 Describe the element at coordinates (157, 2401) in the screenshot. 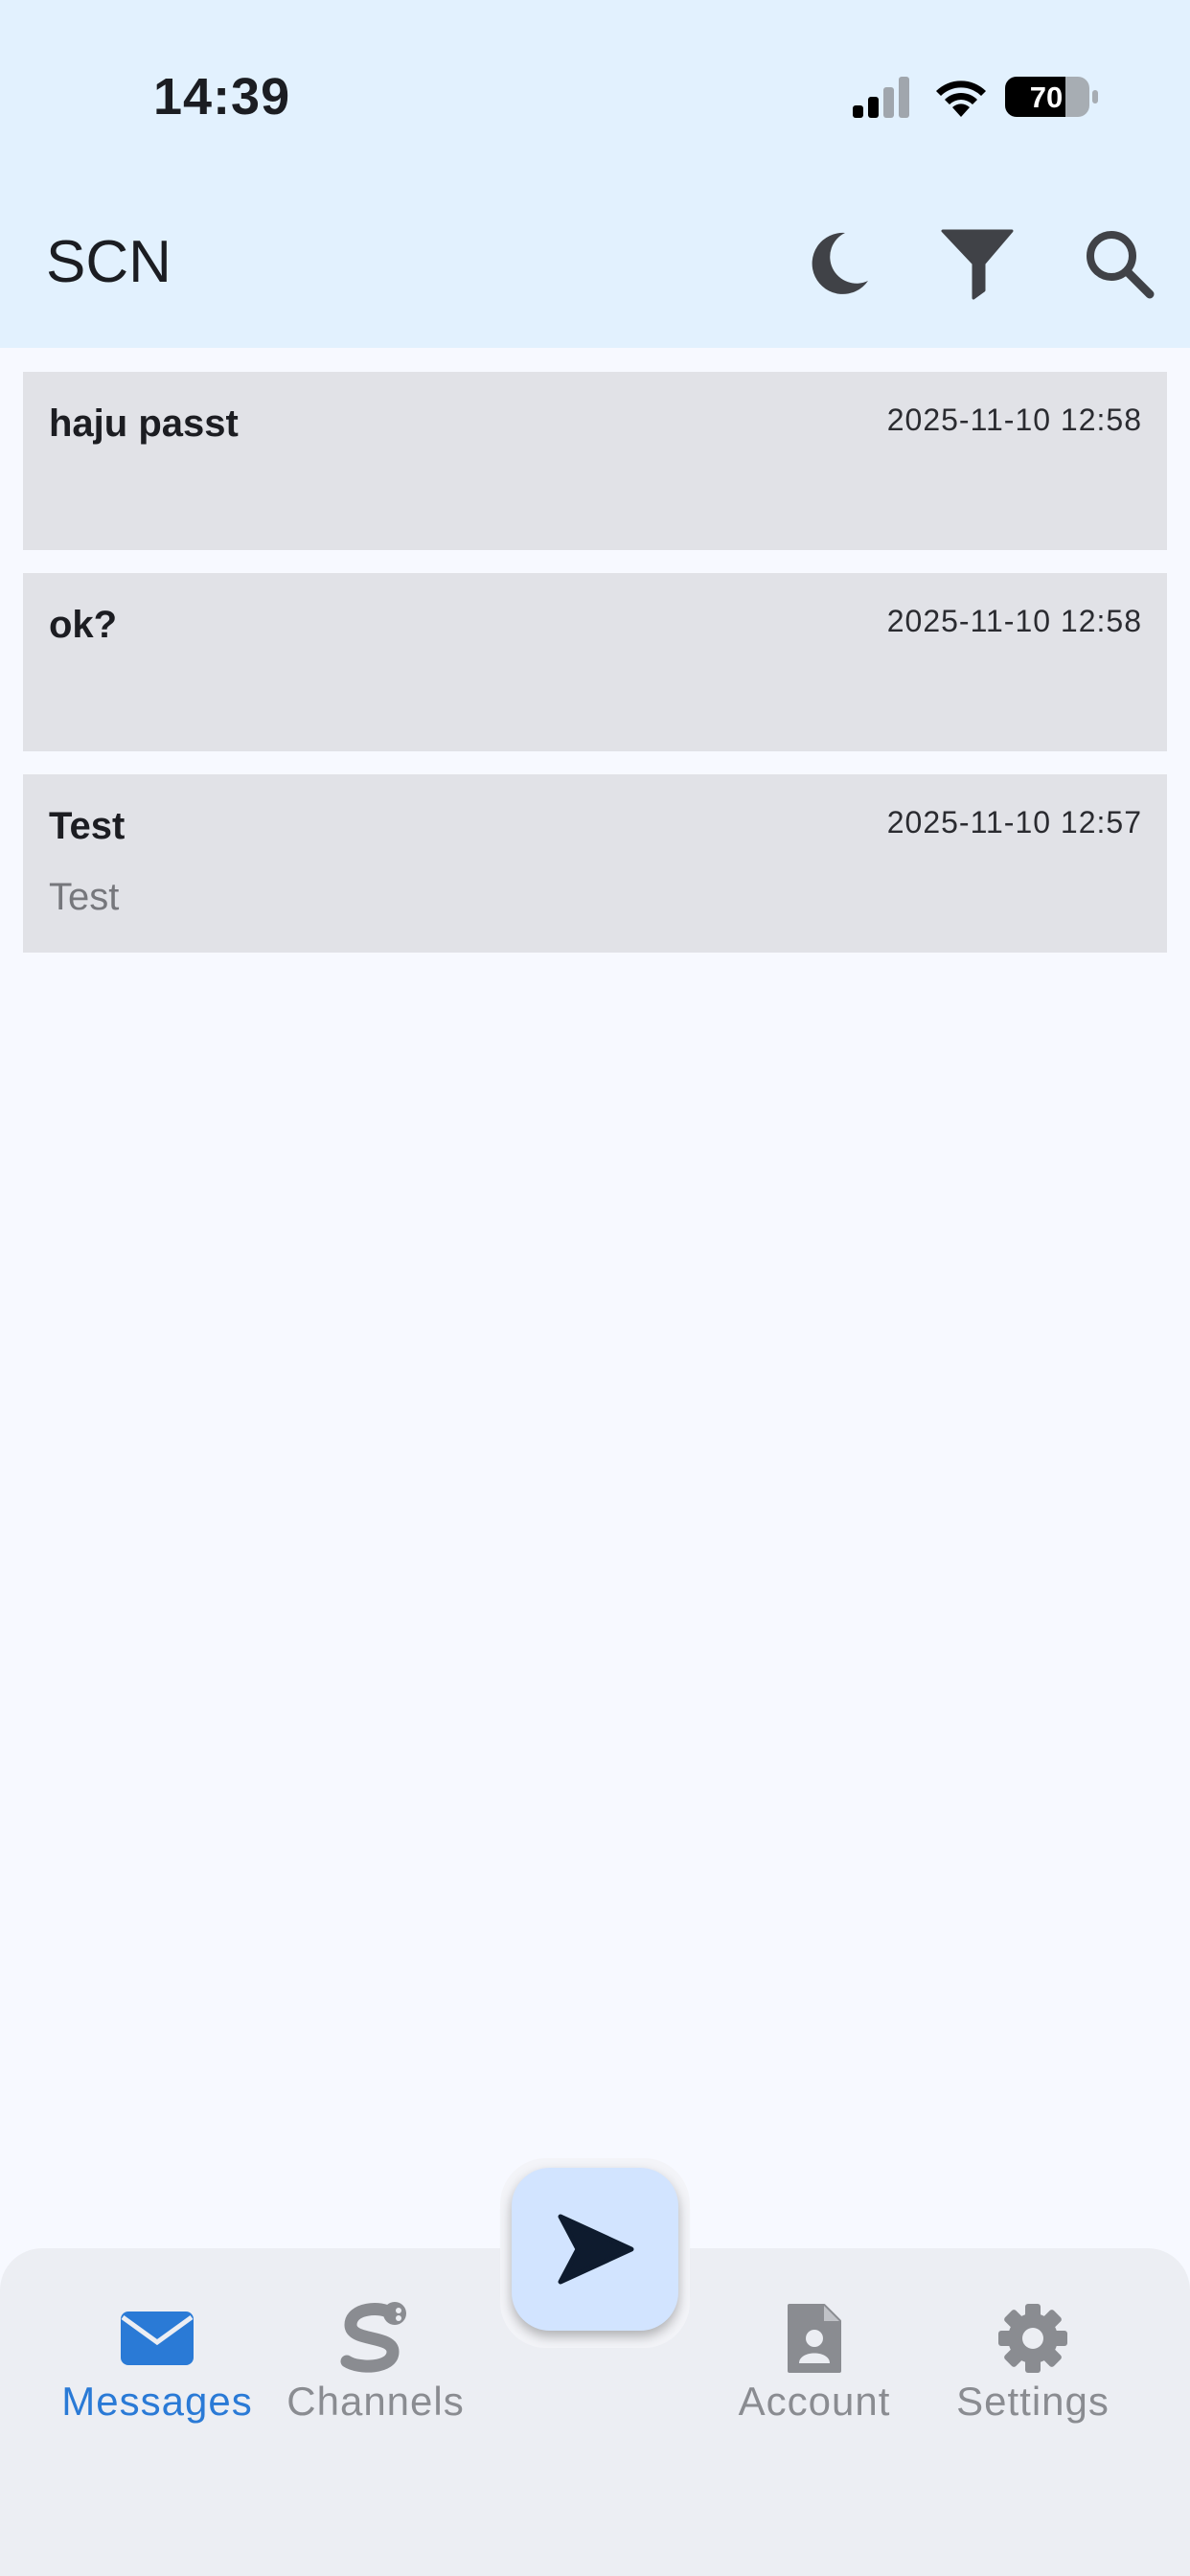

I see `nav-messages-label: Messages` at that location.